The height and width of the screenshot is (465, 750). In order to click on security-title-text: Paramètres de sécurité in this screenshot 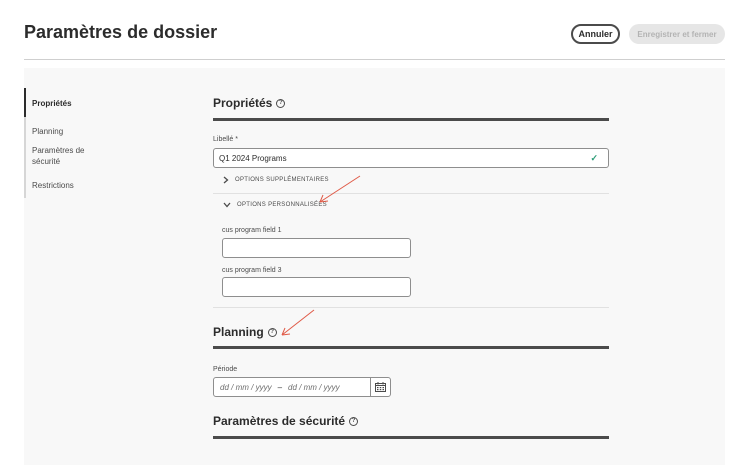, I will do `click(279, 421)`.